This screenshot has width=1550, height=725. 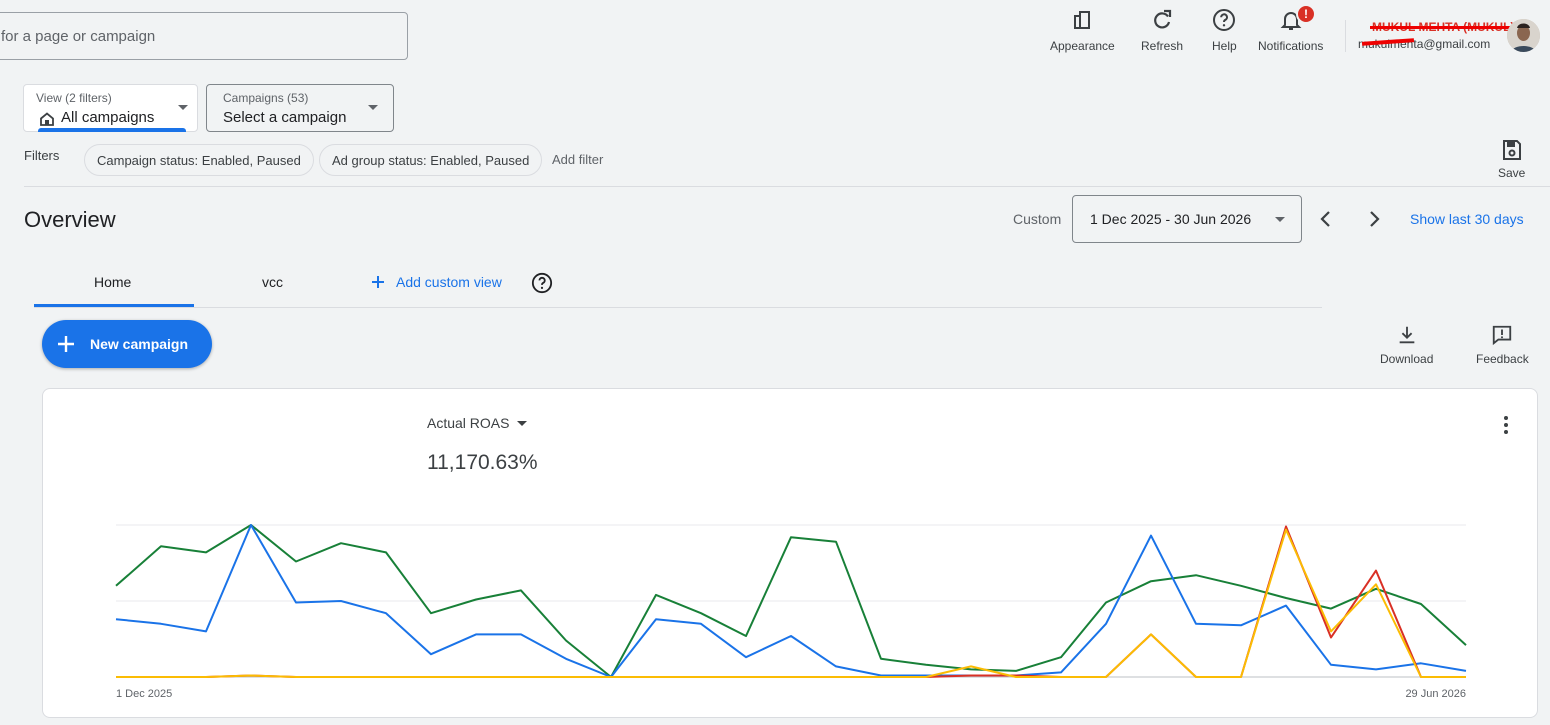 I want to click on filter-chip-campaign-status: Campaign status: Enabled, Paused, so click(x=199, y=160).